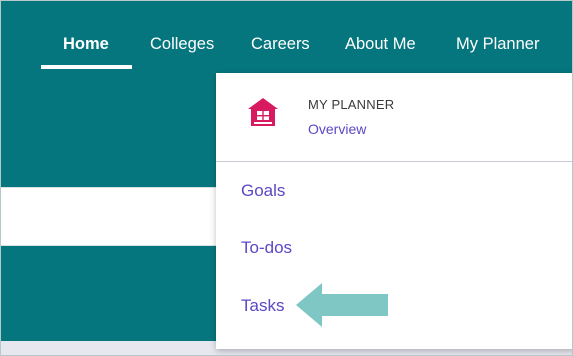  Describe the element at coordinates (337, 129) in the screenshot. I see `overview-link: Overview` at that location.